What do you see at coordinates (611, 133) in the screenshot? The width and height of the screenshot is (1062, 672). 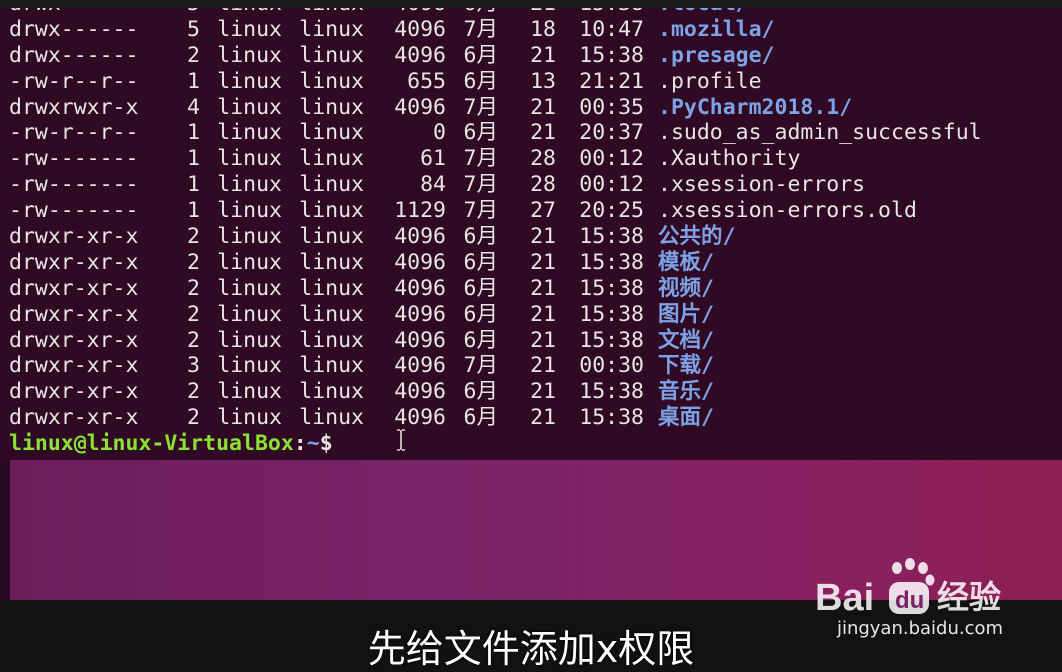 I see `ls-time: 20:37` at bounding box center [611, 133].